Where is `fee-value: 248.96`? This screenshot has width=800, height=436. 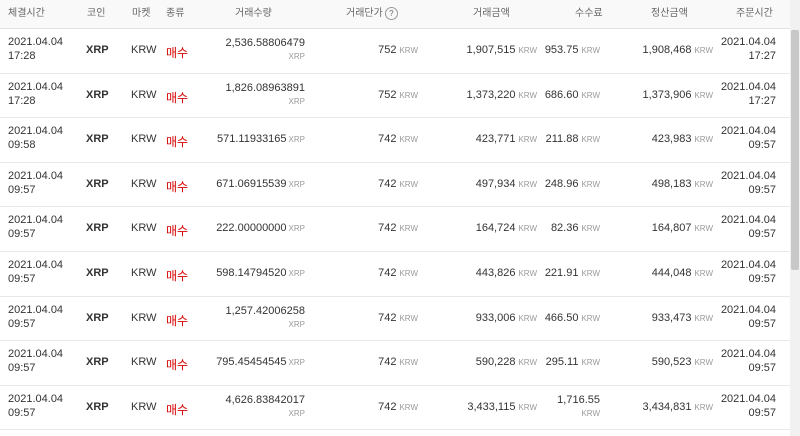
fee-value: 248.96 is located at coordinates (561, 183).